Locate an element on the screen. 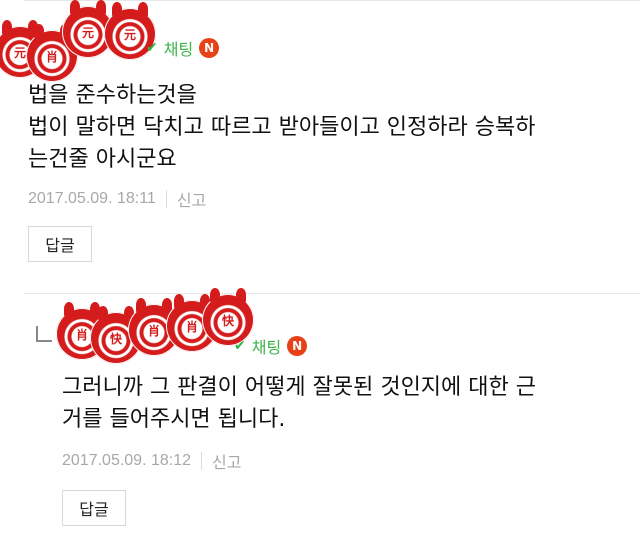  sticker-glyph: 快 is located at coordinates (227, 321).